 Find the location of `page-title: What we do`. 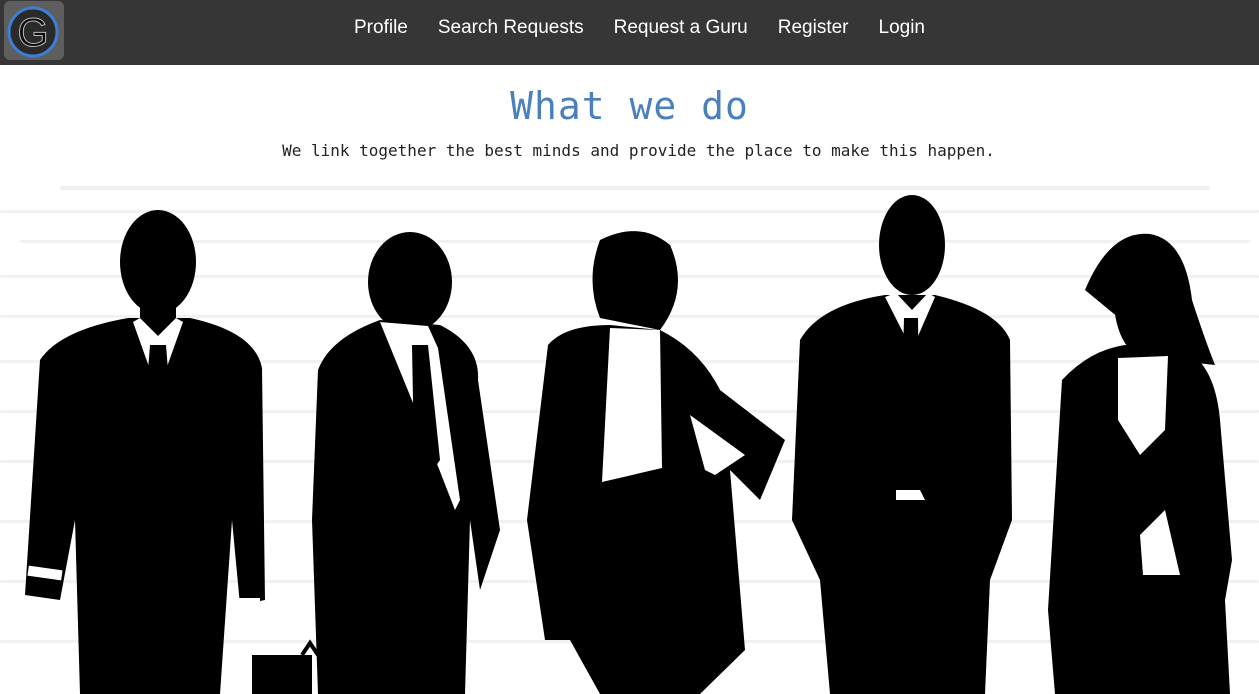

page-title: What we do is located at coordinates (629, 106).